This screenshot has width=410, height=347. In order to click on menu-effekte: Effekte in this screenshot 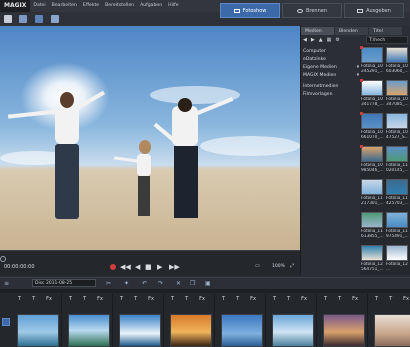, I will do `click(91, 6)`.